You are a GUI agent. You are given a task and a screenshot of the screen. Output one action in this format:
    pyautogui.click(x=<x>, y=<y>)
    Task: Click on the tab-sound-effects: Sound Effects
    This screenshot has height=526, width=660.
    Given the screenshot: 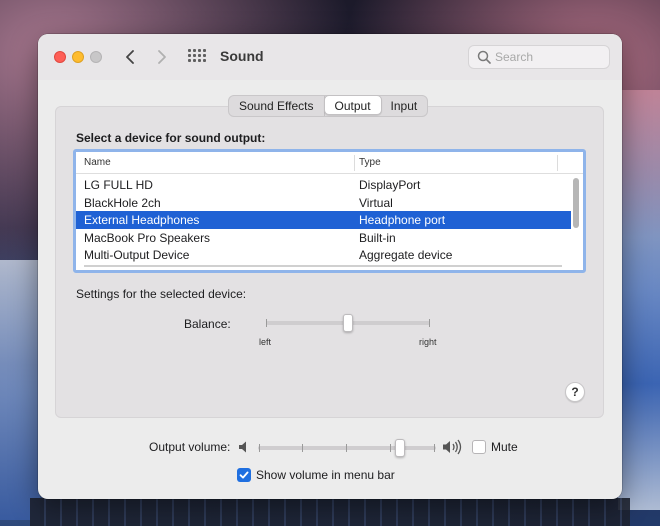 What is the action you would take?
    pyautogui.click(x=277, y=106)
    